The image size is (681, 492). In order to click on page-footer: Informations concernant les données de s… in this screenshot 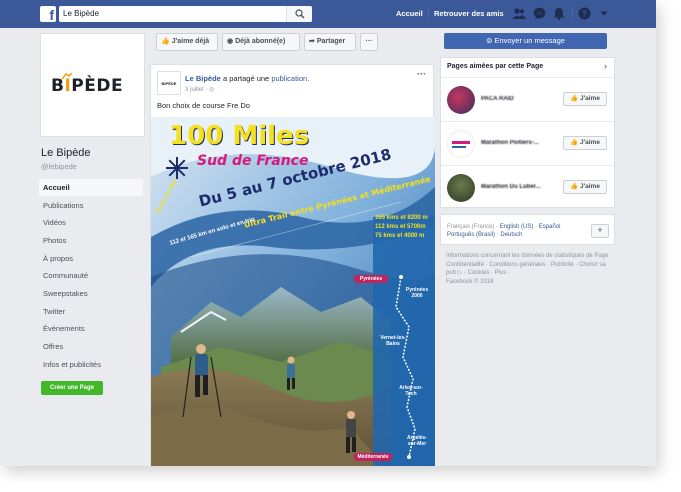, I will do `click(528, 269)`.